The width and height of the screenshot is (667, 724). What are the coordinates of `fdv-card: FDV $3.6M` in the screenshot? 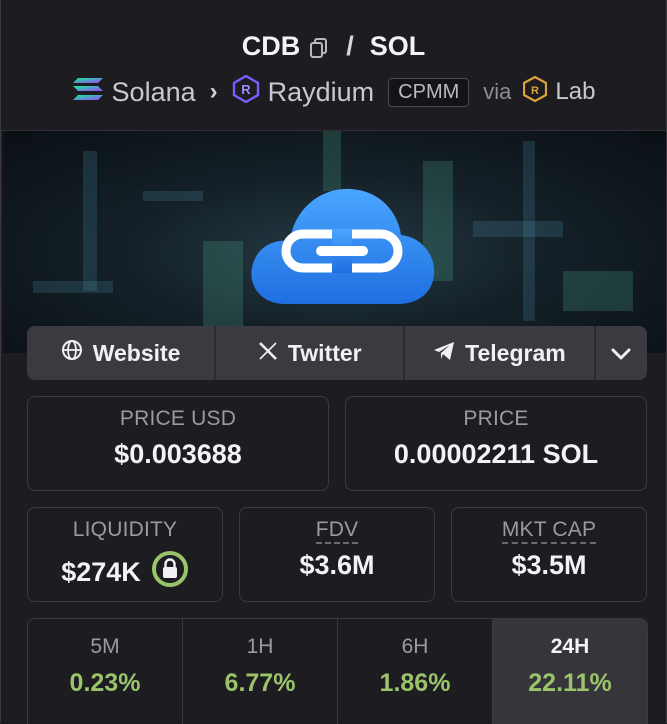 It's located at (337, 554).